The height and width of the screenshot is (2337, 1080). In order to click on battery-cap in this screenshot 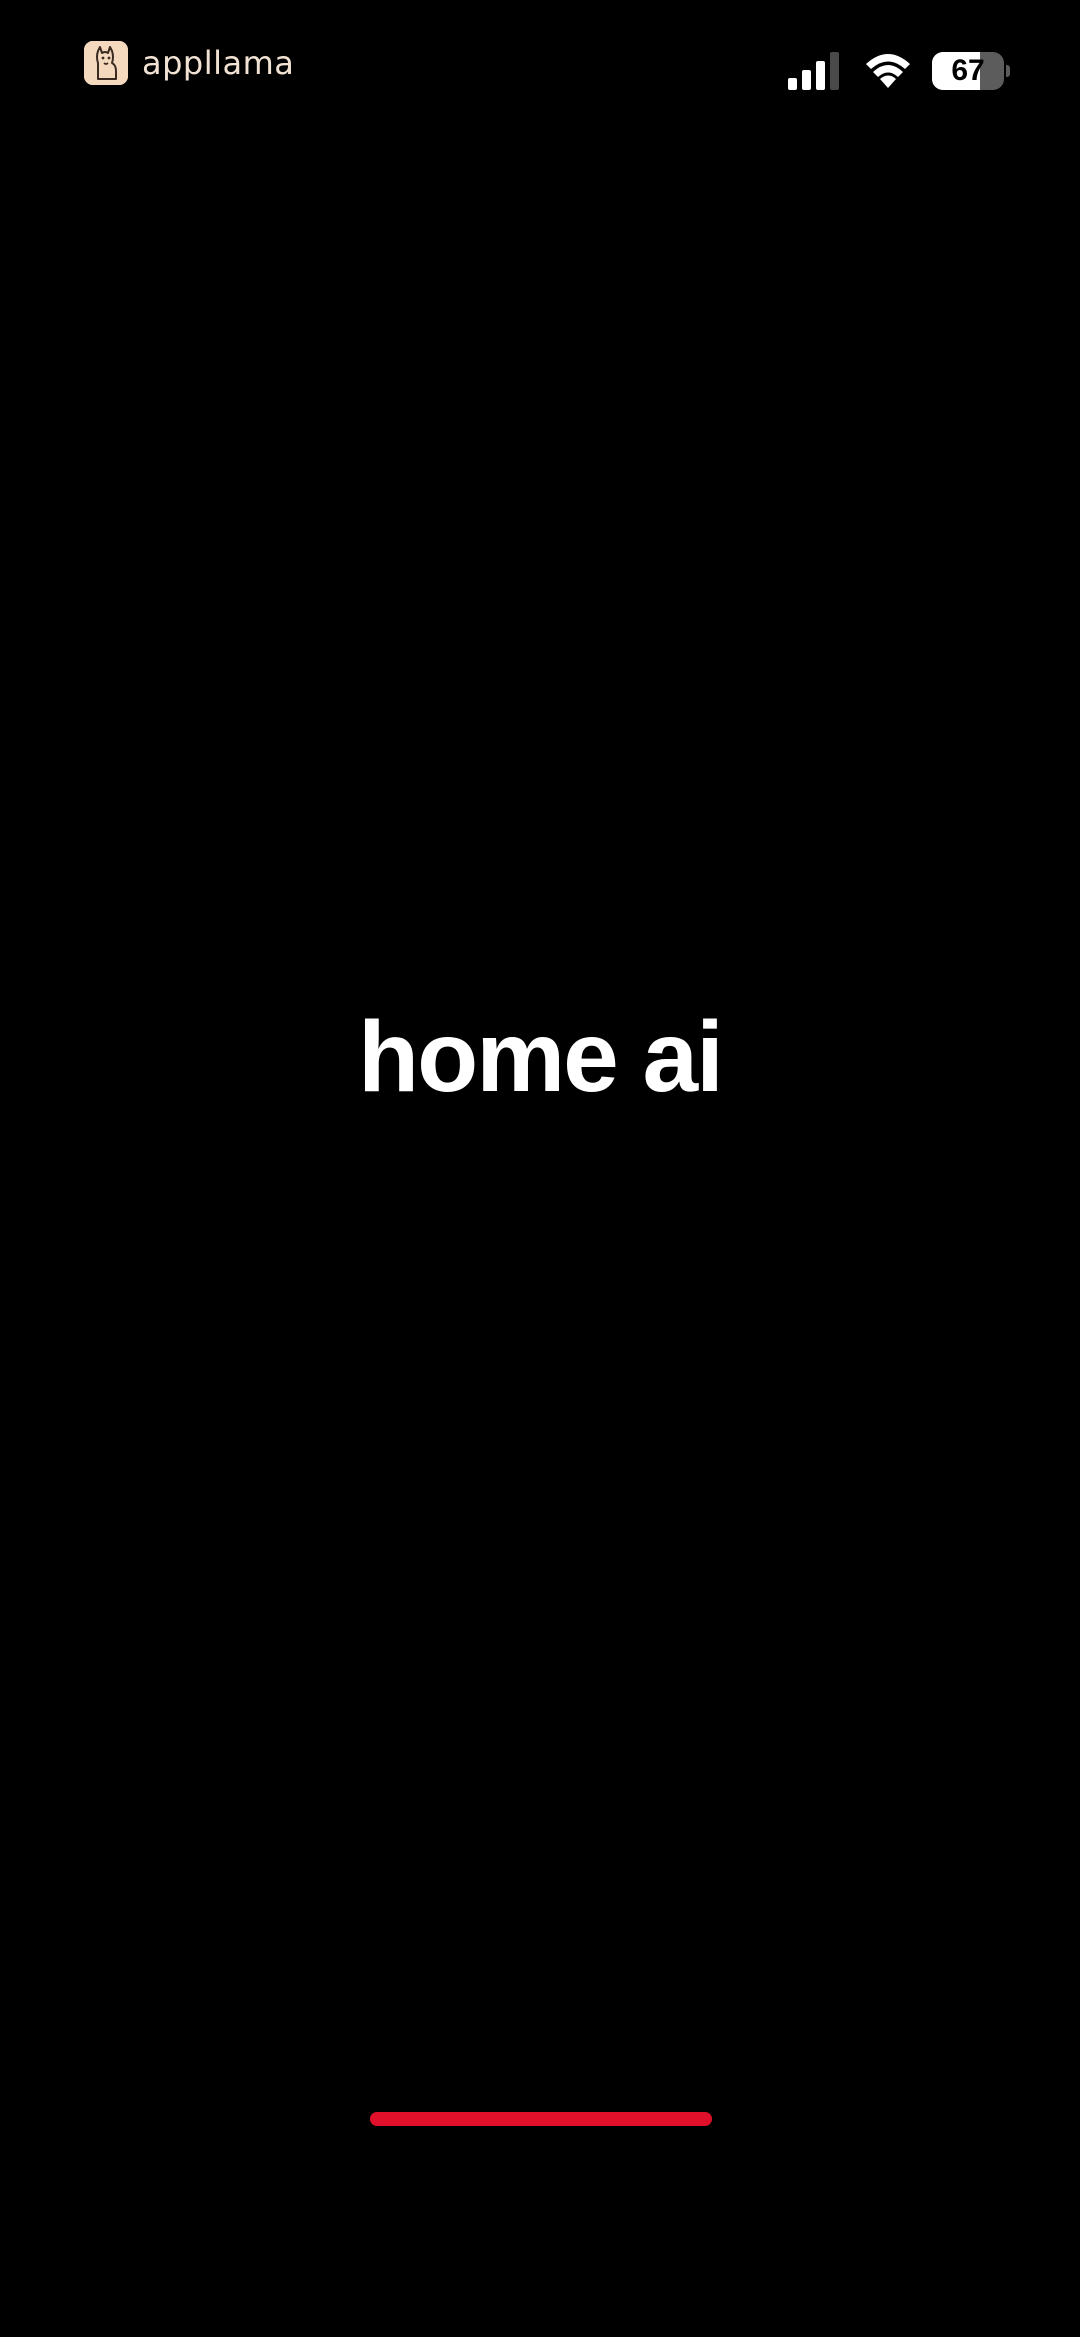, I will do `click(1008, 71)`.